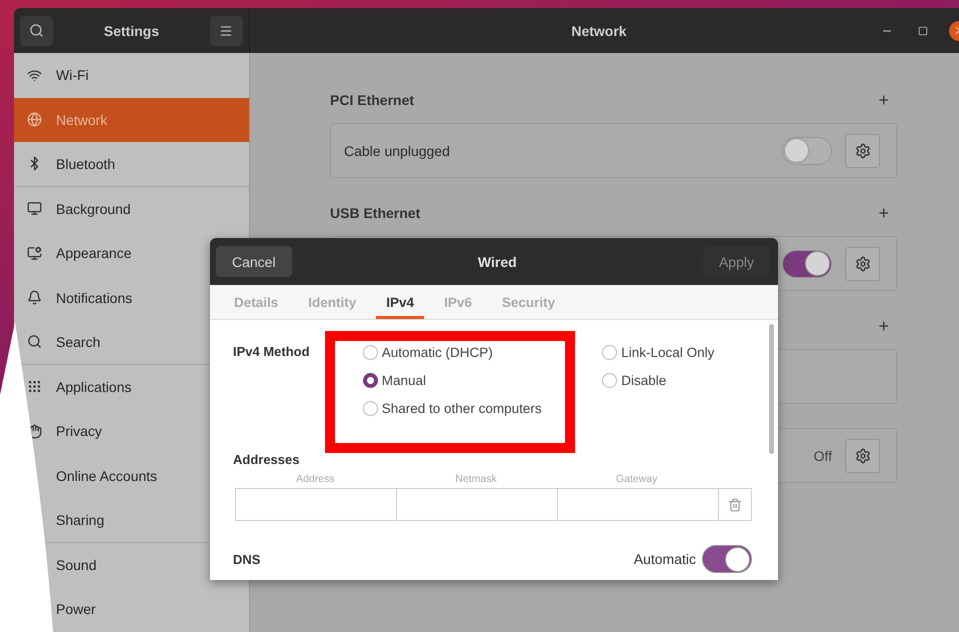 The height and width of the screenshot is (632, 959). Describe the element at coordinates (34, 120) in the screenshot. I see `globe-icon` at that location.